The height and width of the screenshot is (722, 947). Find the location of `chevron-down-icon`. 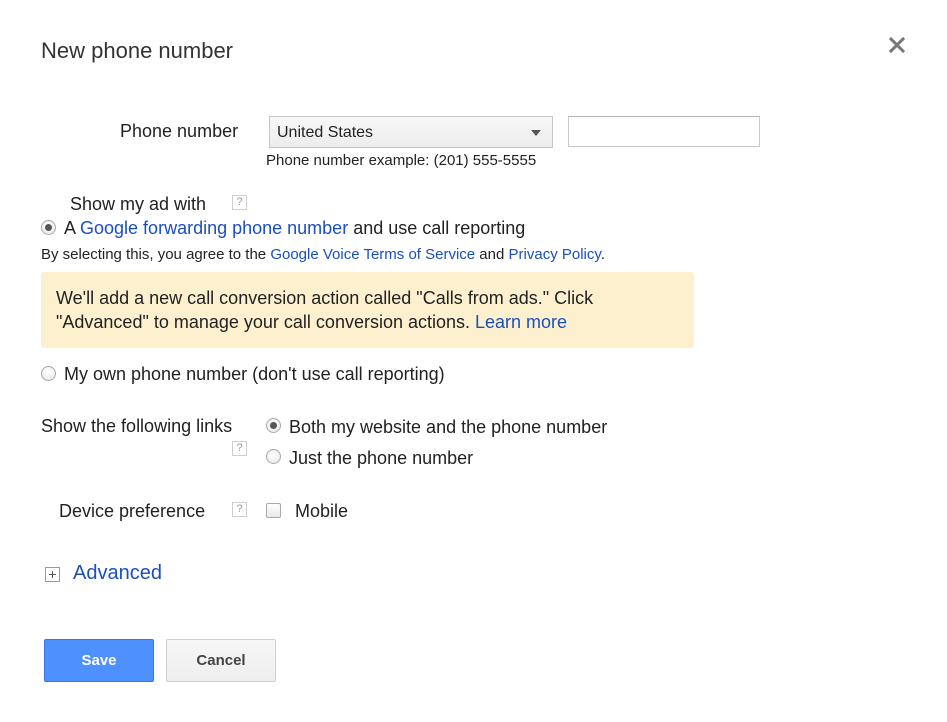

chevron-down-icon is located at coordinates (536, 133).